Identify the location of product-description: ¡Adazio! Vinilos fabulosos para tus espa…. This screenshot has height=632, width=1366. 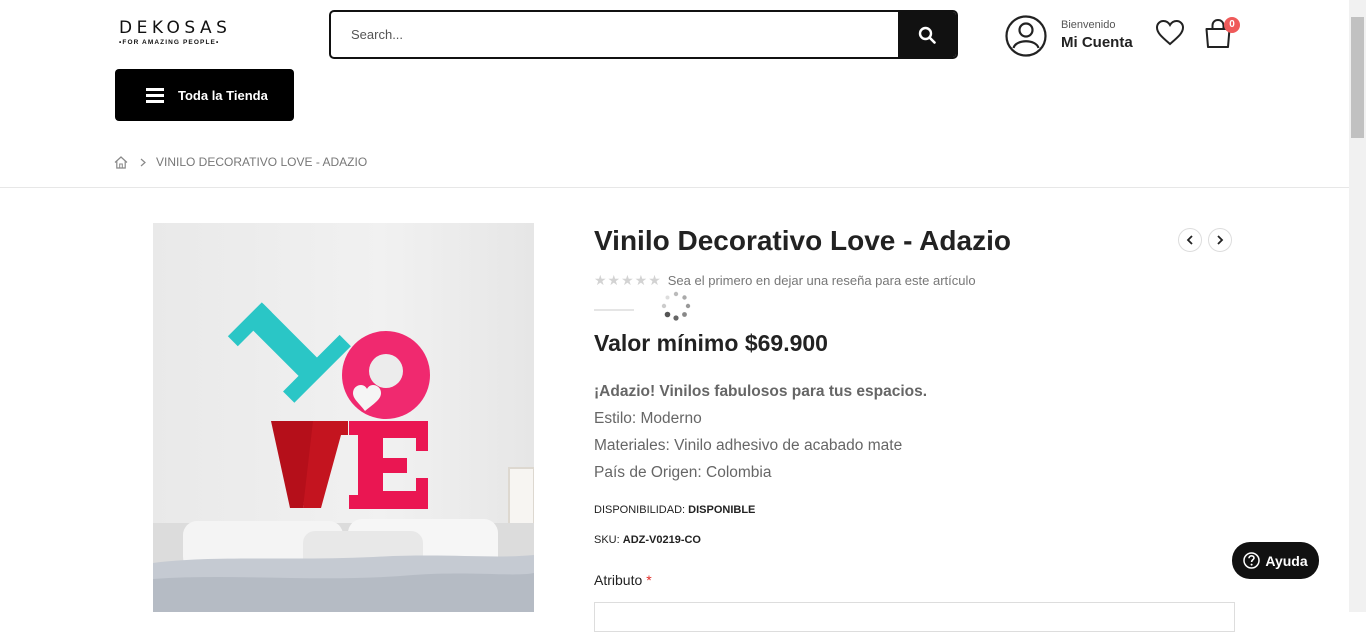
(760, 432).